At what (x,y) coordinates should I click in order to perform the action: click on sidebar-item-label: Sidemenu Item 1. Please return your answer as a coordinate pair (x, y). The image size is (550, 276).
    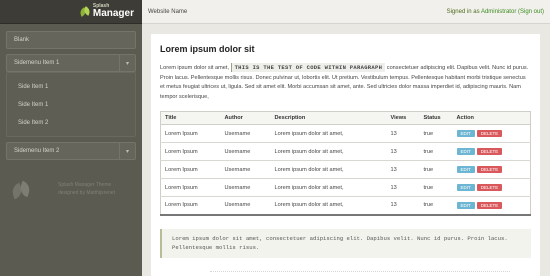
    Looking at the image, I should click on (37, 63).